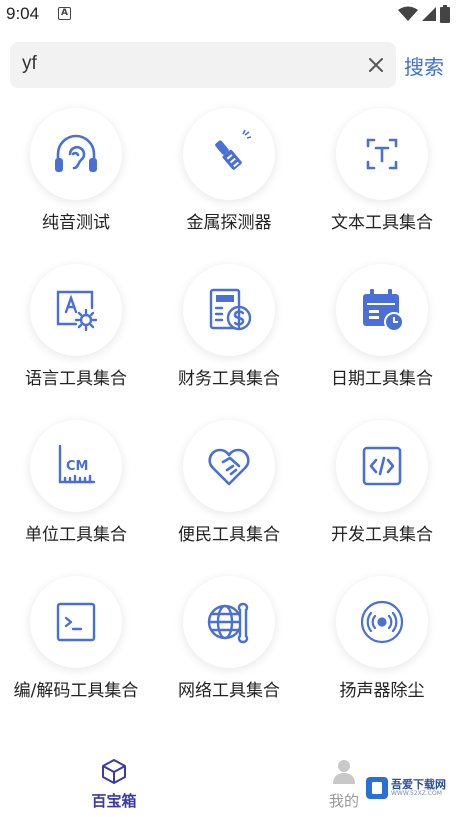  What do you see at coordinates (203, 65) in the screenshot?
I see `search-input: yf` at bounding box center [203, 65].